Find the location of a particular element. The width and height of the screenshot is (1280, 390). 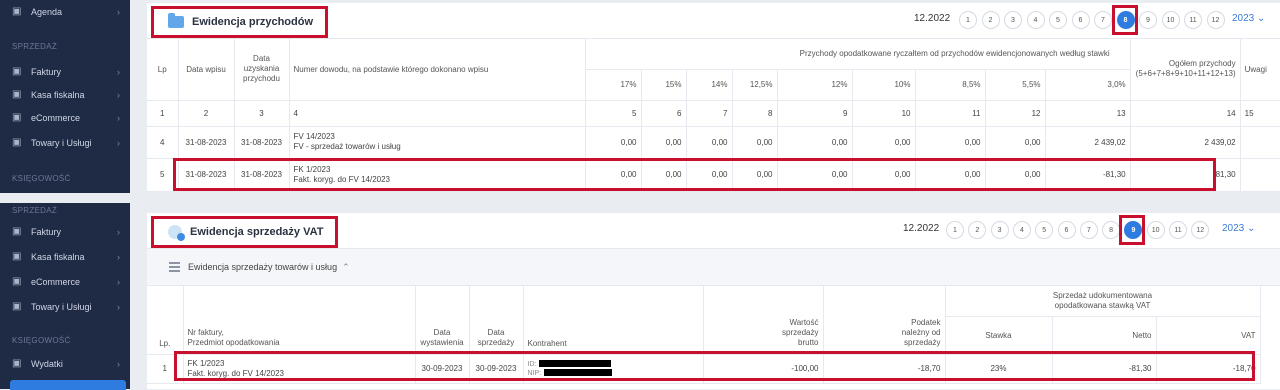

col-data-wystawienia: Data wystawienia is located at coordinates (442, 320).